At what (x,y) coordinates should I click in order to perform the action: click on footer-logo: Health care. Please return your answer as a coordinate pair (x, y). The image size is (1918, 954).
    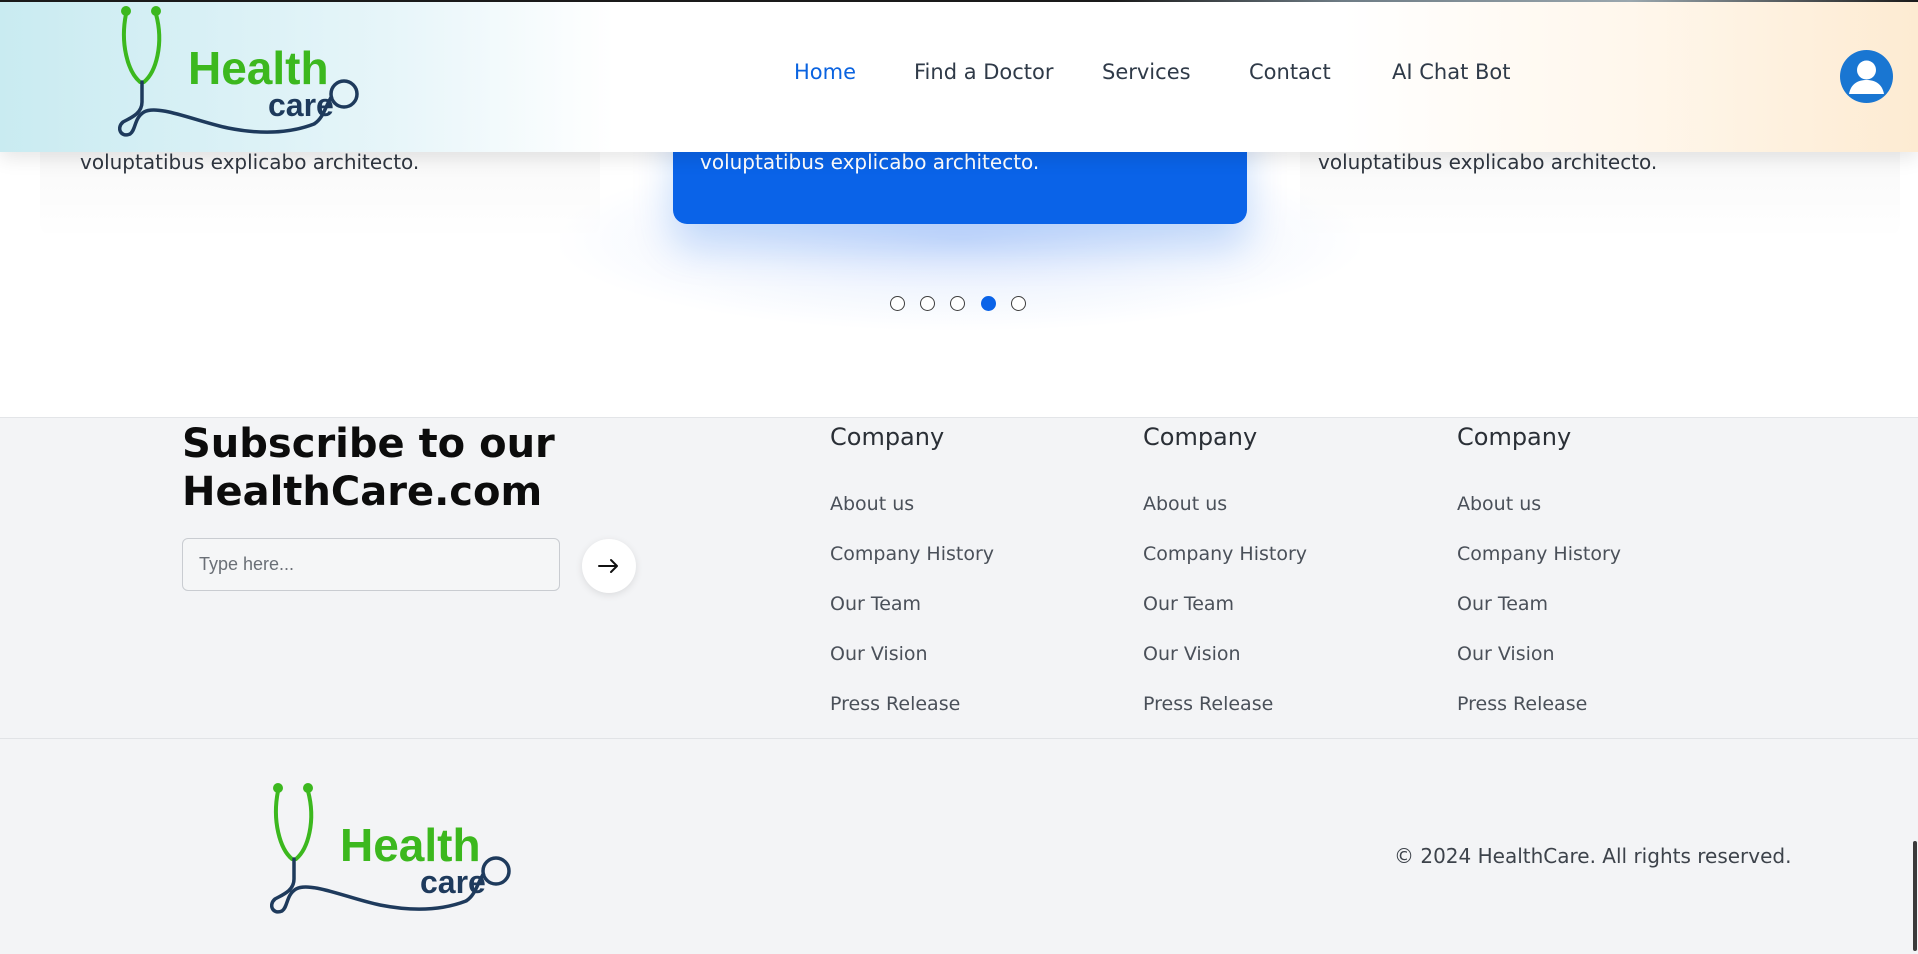
    Looking at the image, I should click on (400, 848).